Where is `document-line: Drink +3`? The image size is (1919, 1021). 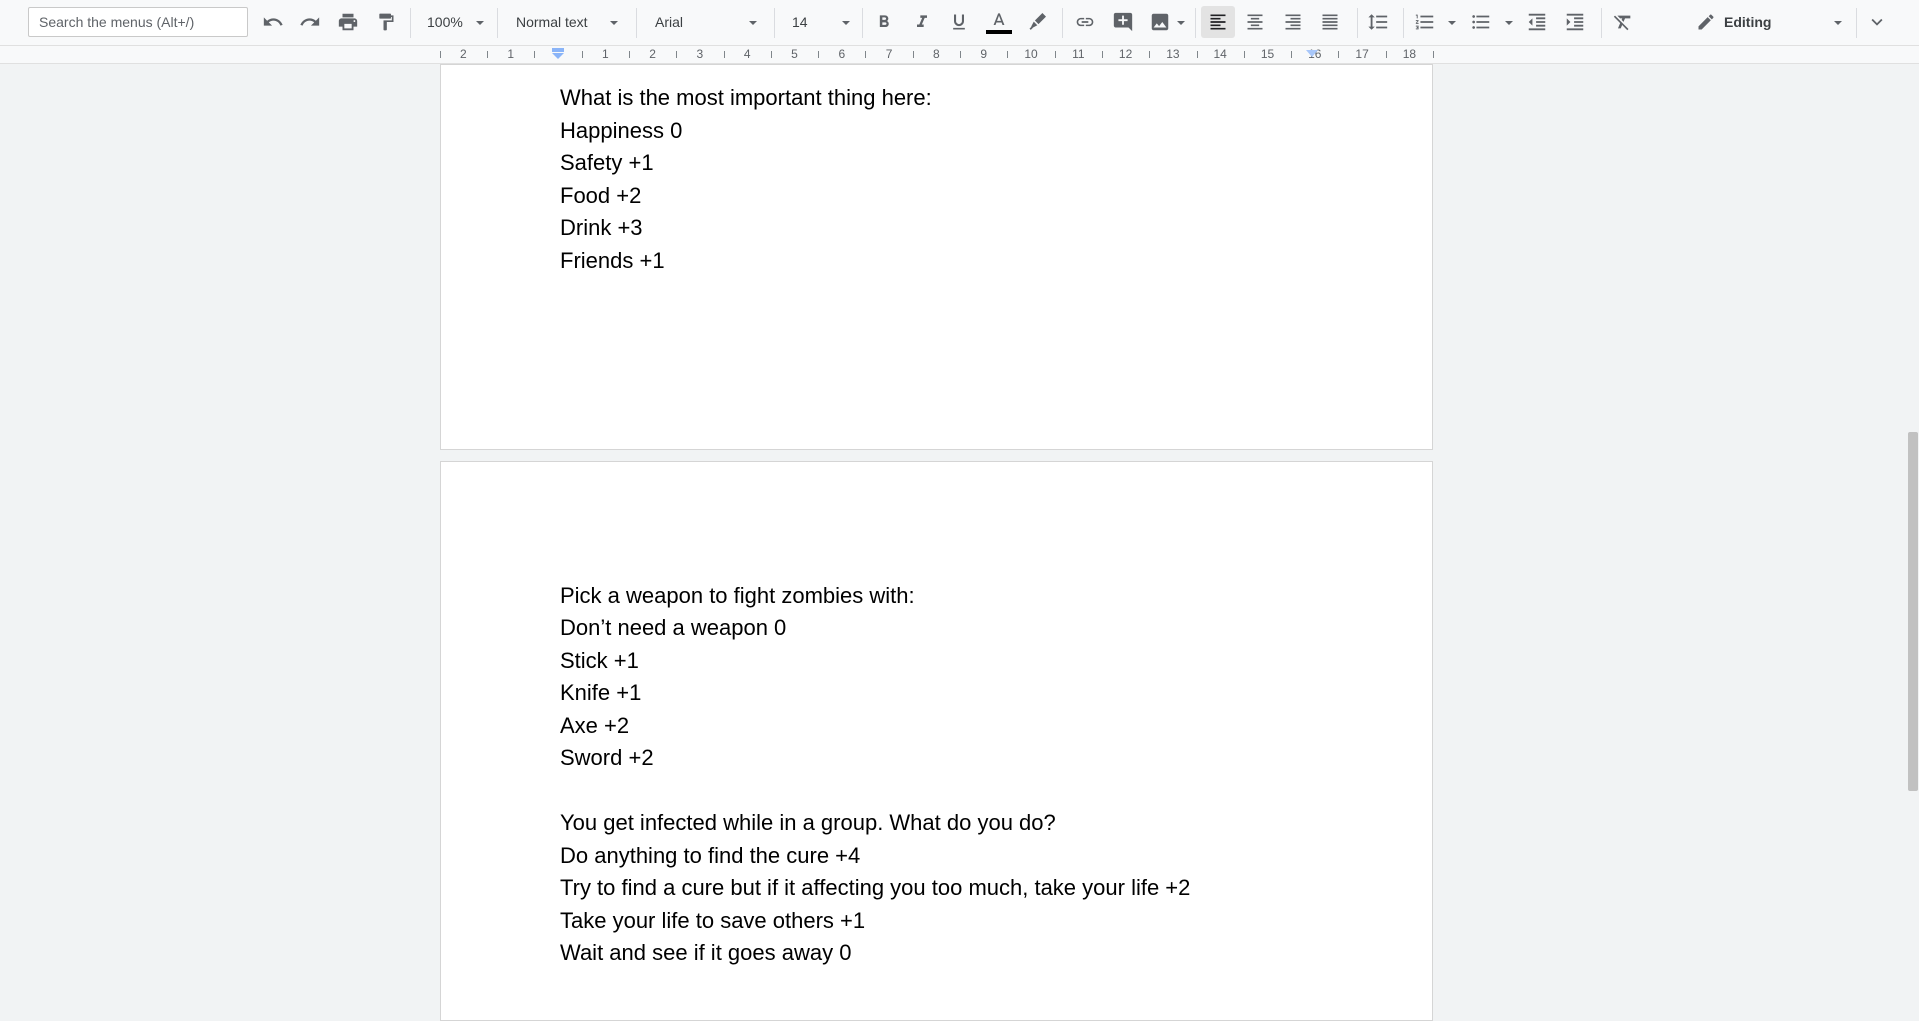 document-line: Drink +3 is located at coordinates (601, 228).